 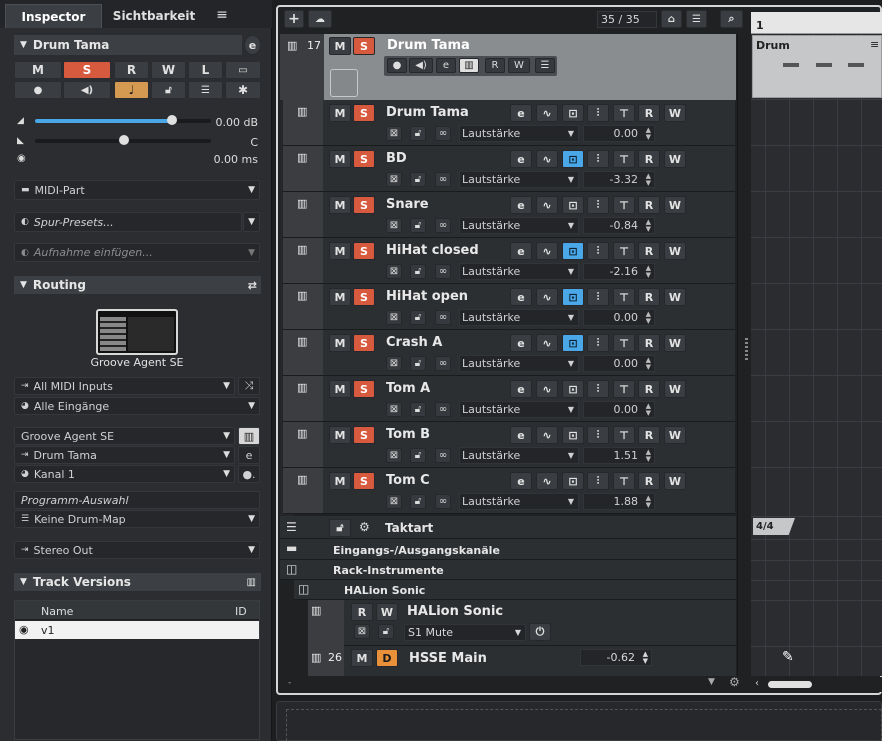 I want to click on halion-param-dropdown: S1 Mute ▼, so click(x=465, y=632).